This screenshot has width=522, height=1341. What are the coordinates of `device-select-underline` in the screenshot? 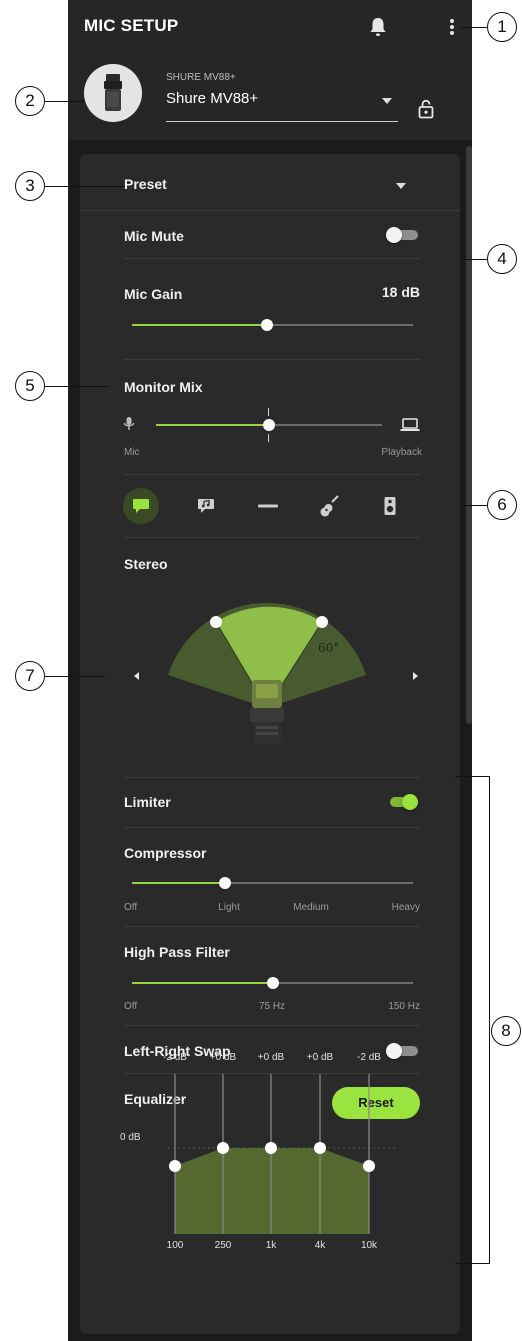 It's located at (282, 121).